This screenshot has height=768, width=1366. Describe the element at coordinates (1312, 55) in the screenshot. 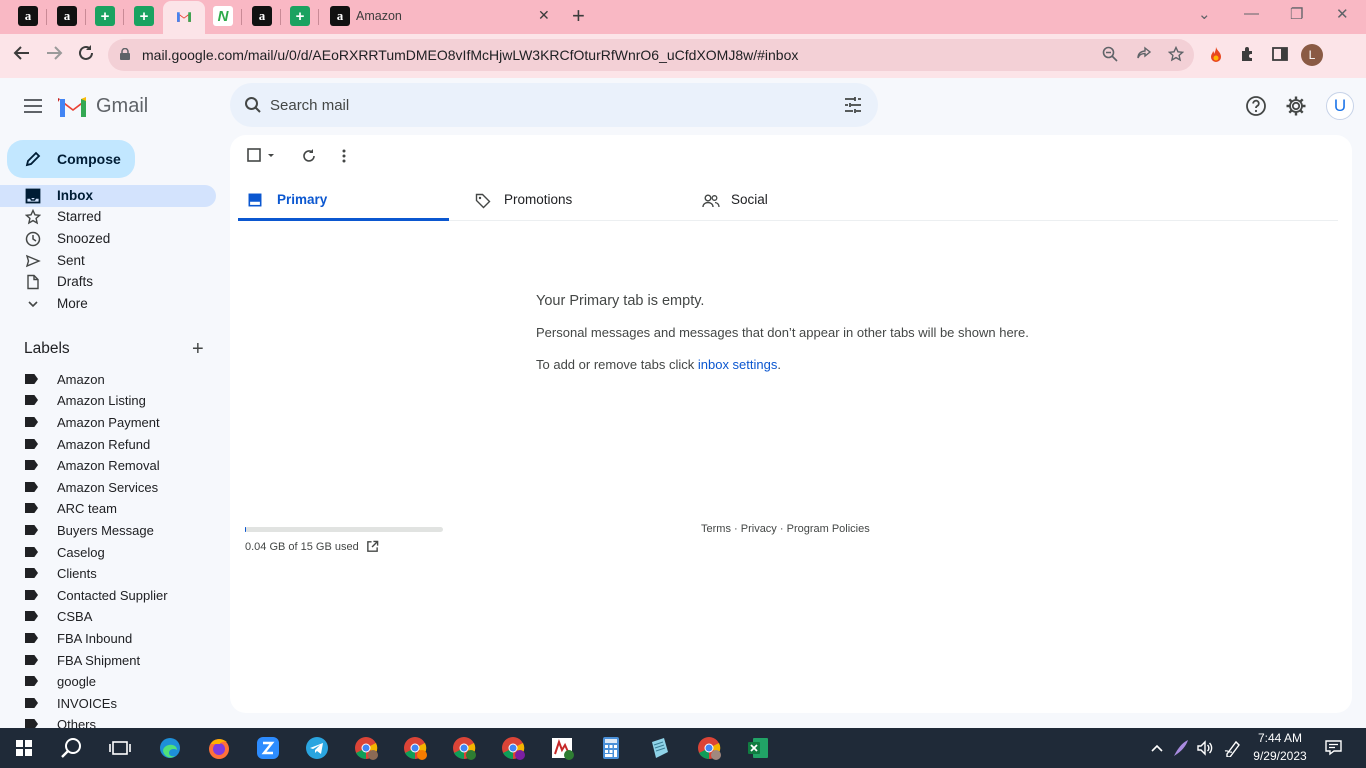

I see `browser-profile-avatar: L` at that location.